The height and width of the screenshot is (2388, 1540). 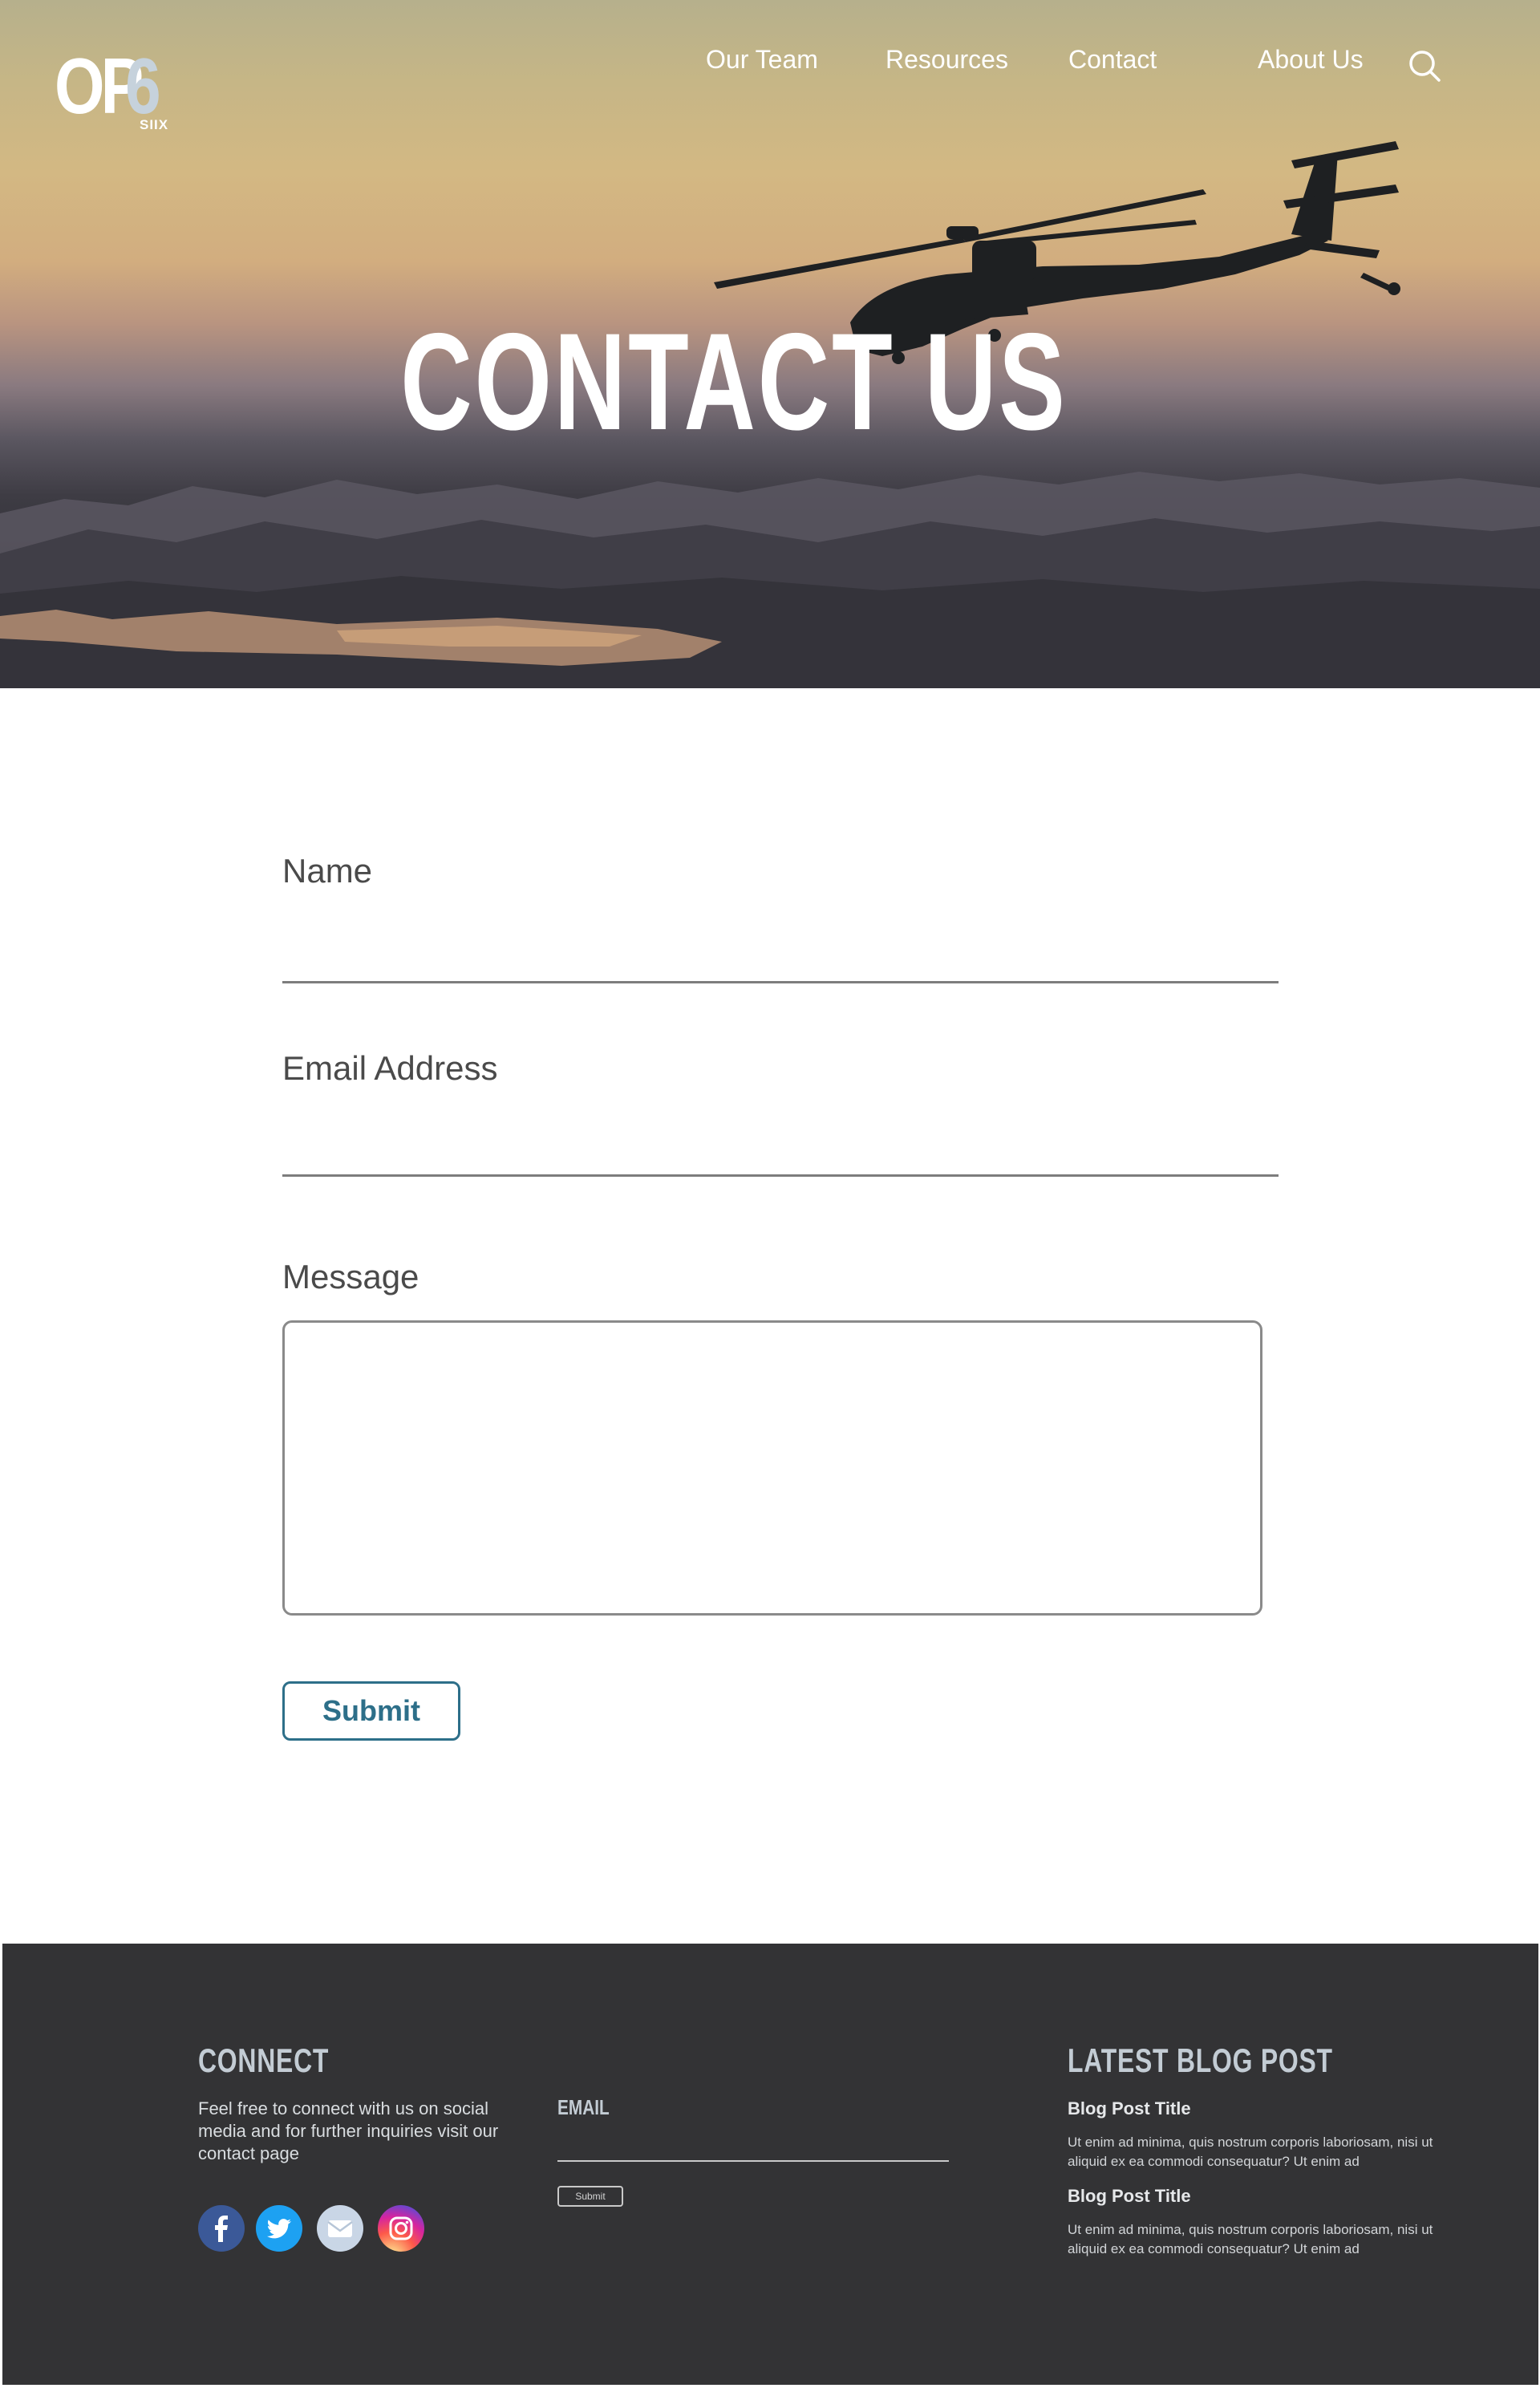 I want to click on logo-subtitle: SIIX, so click(x=154, y=124).